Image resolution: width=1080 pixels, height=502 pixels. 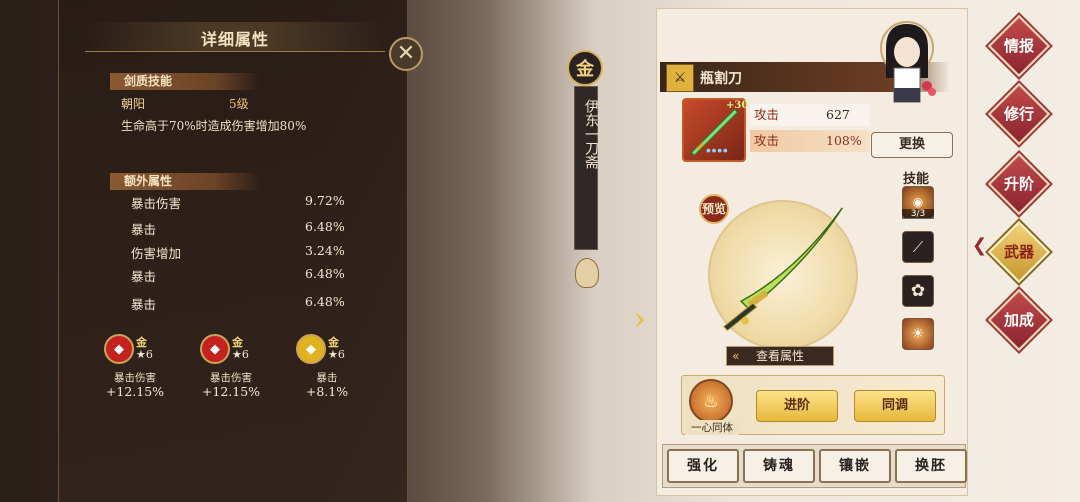 I want to click on nav-weapon: 武器, so click(x=1019, y=252).